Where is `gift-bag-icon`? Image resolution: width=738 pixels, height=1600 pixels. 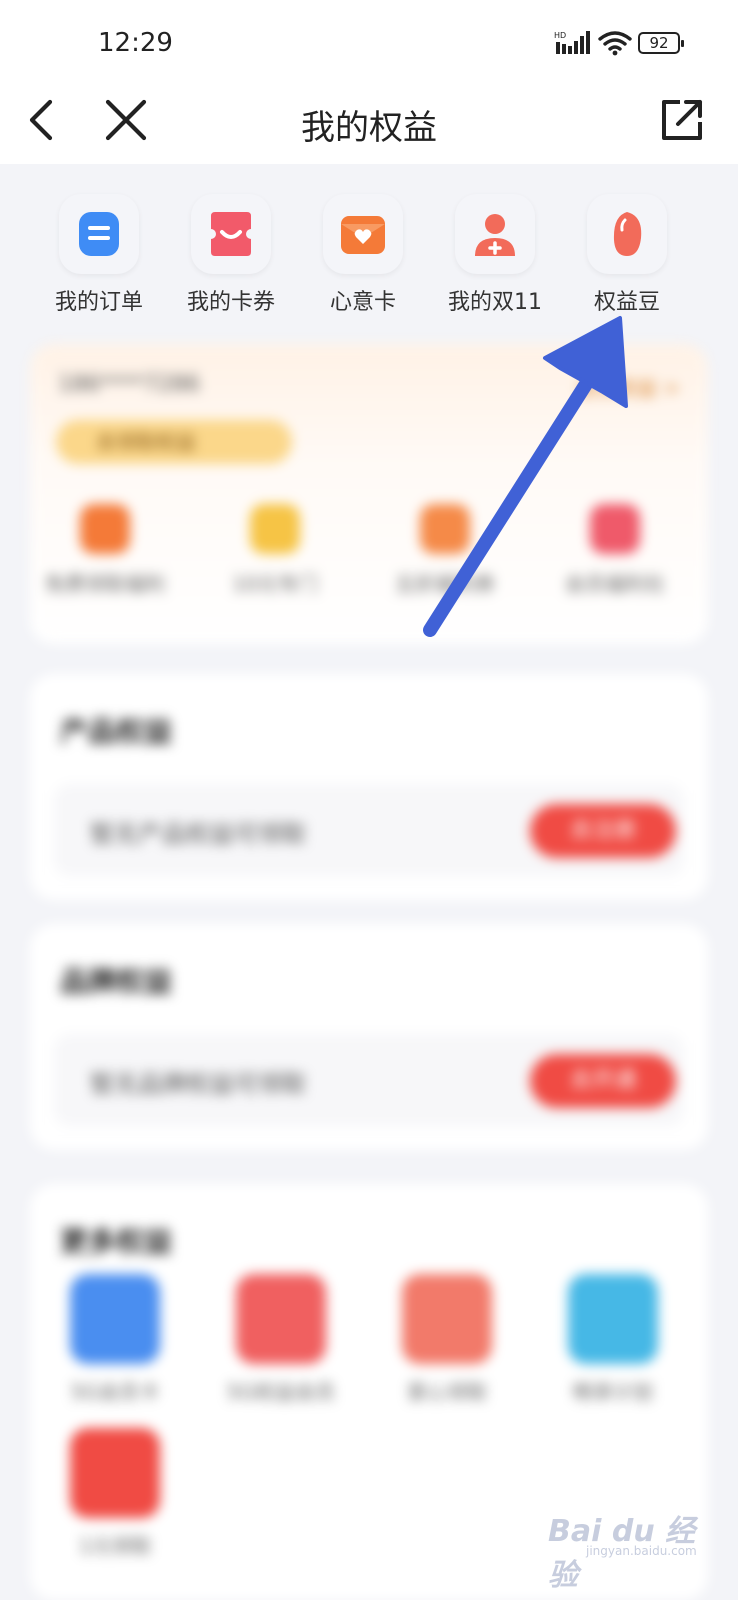 gift-bag-icon is located at coordinates (105, 529).